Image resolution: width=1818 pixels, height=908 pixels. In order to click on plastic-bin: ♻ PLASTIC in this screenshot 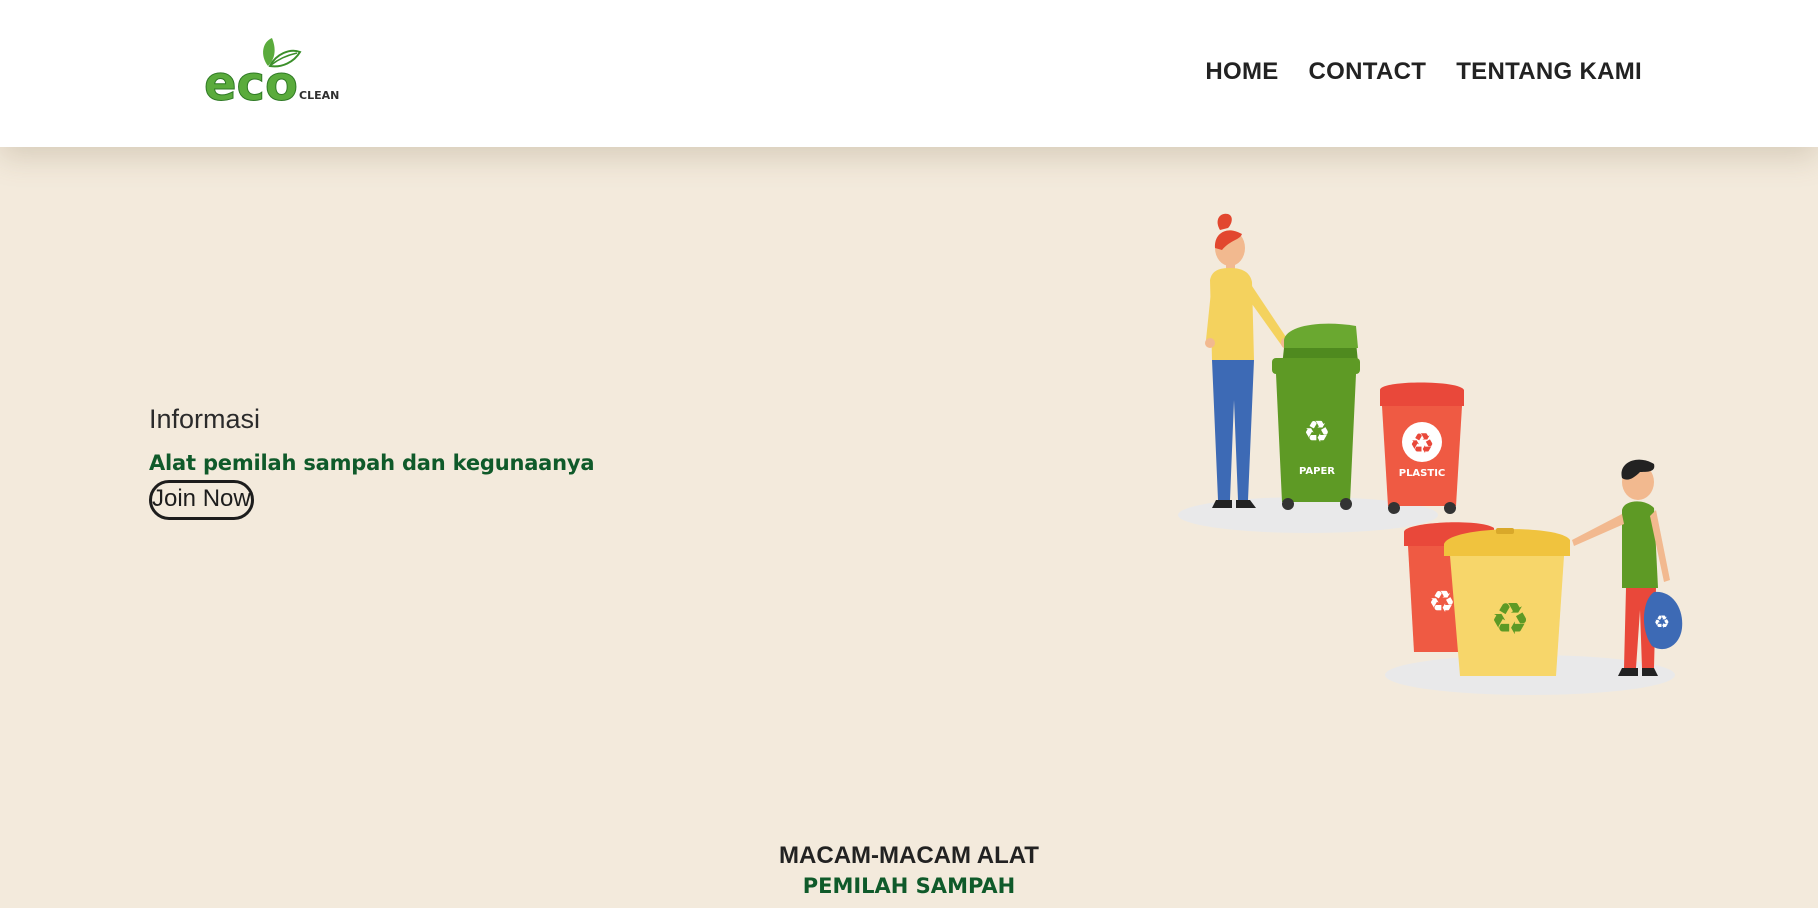, I will do `click(1422, 448)`.